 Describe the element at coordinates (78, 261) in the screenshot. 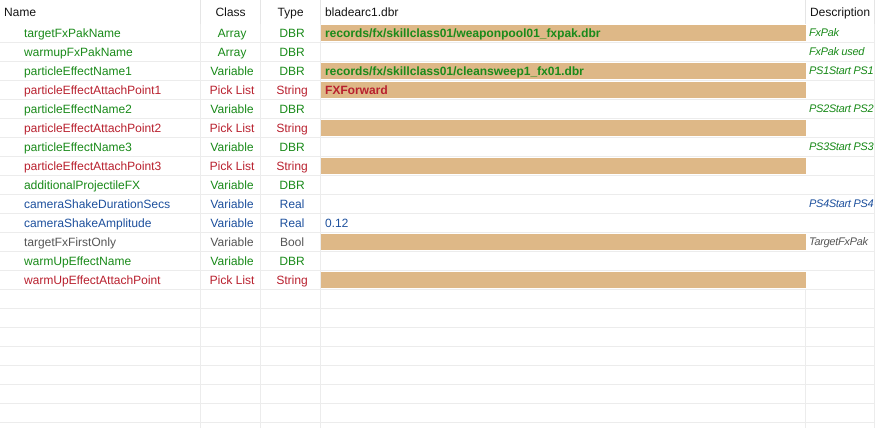

I see `property-name: warmUpEffectName` at that location.